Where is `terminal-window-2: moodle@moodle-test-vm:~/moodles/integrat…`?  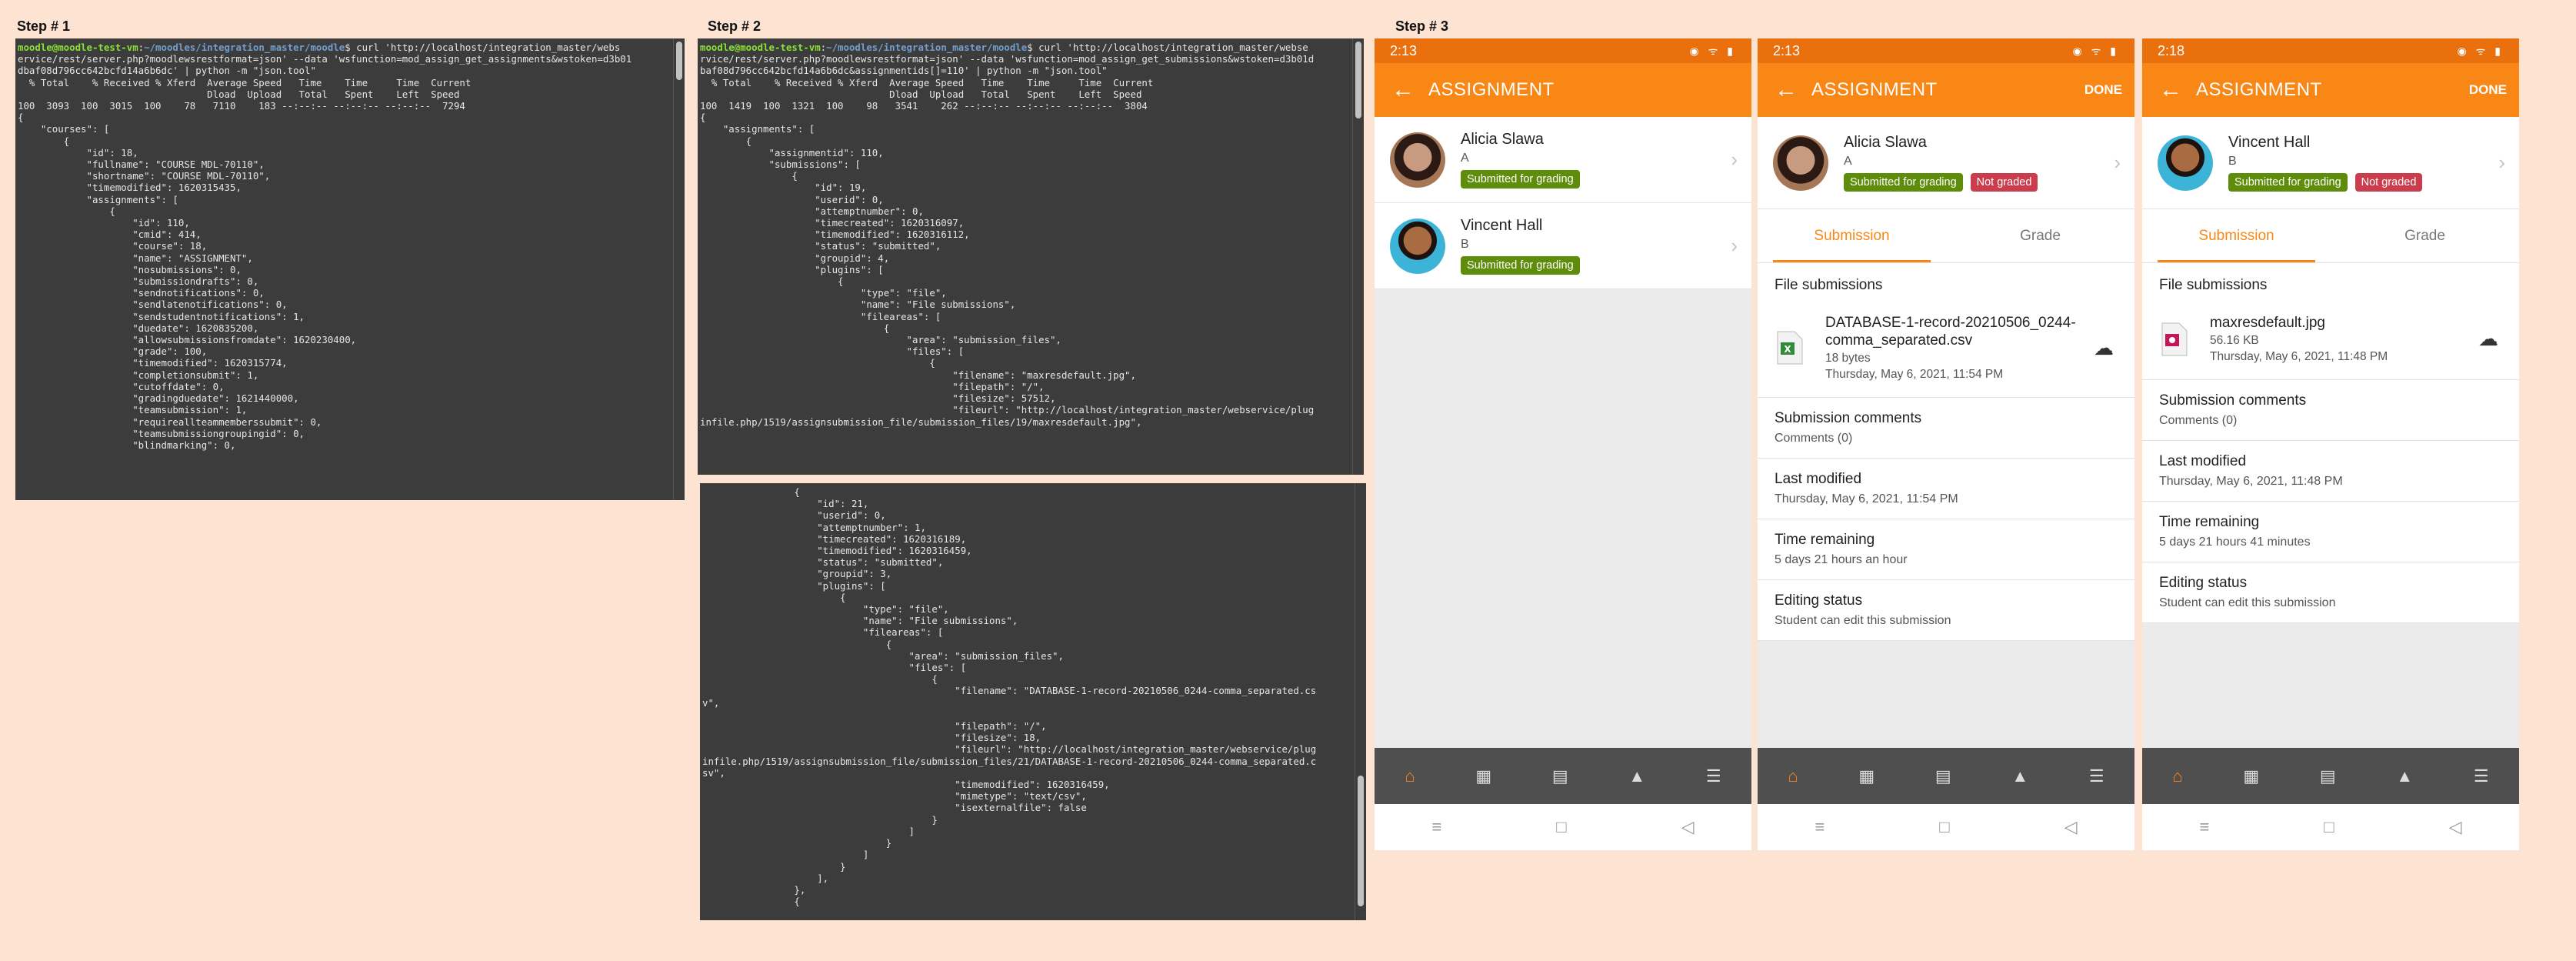
terminal-window-2: moodle@moodle-test-vm:~/moodles/integrat… is located at coordinates (1031, 256).